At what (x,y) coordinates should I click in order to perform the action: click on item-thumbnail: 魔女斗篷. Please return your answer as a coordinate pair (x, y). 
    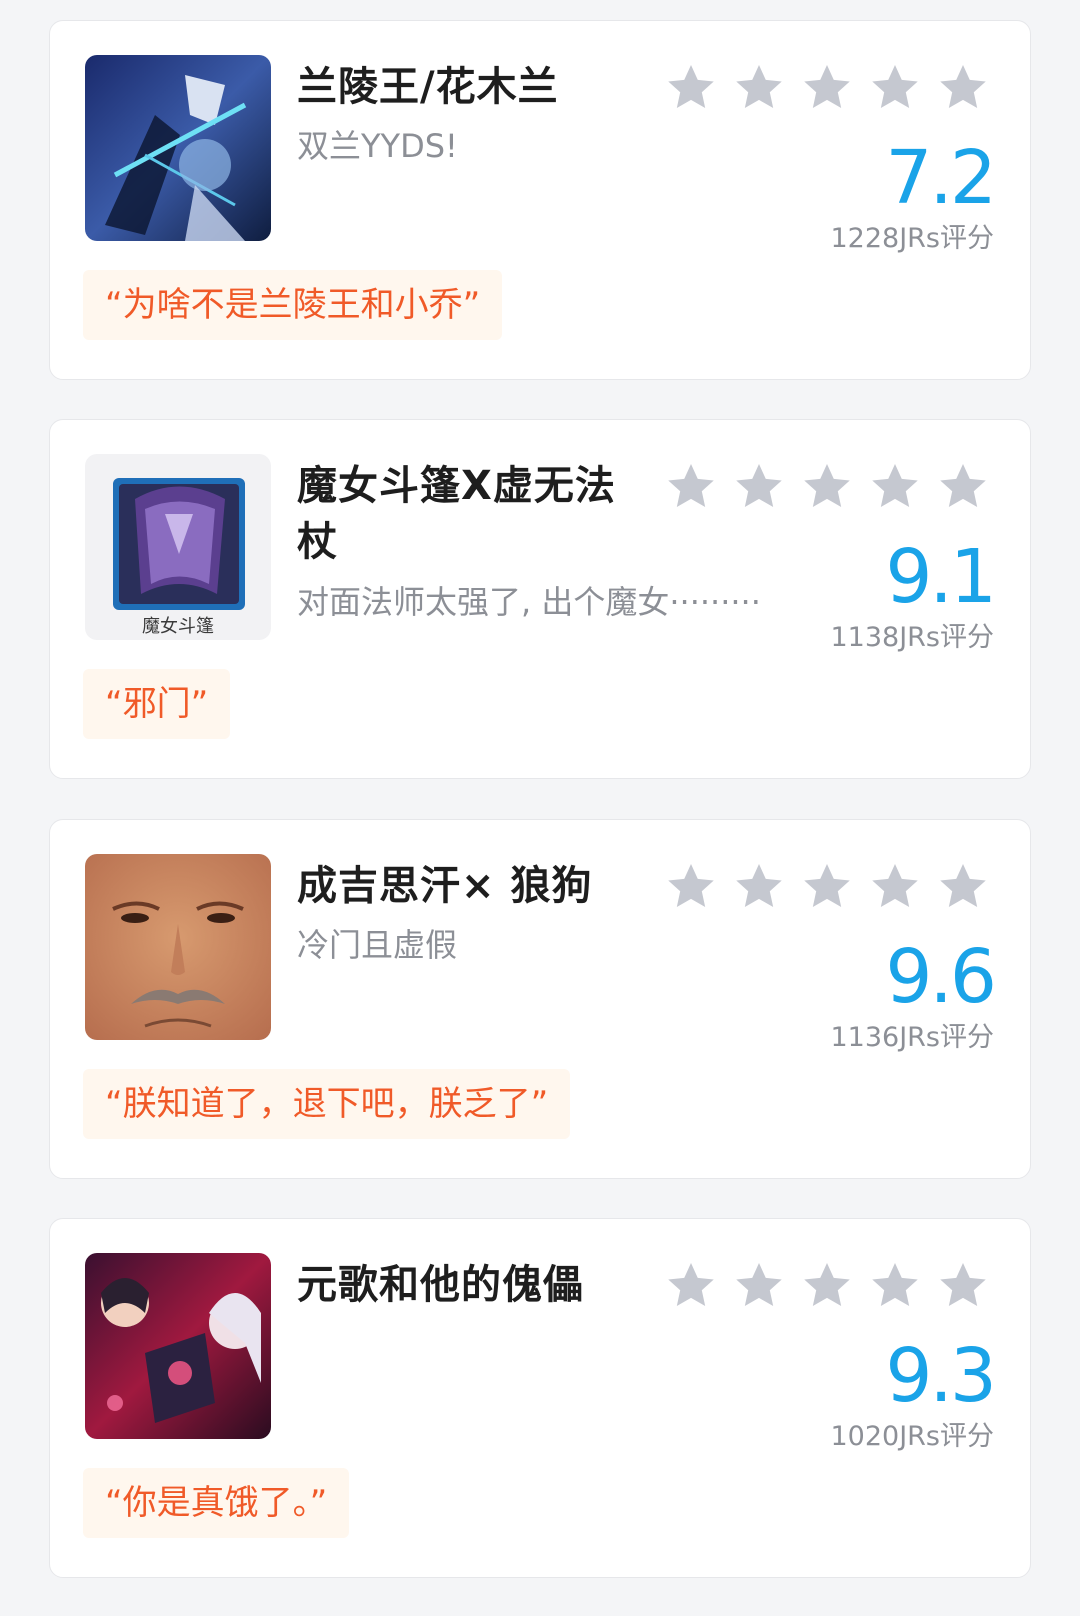
    Looking at the image, I should click on (178, 547).